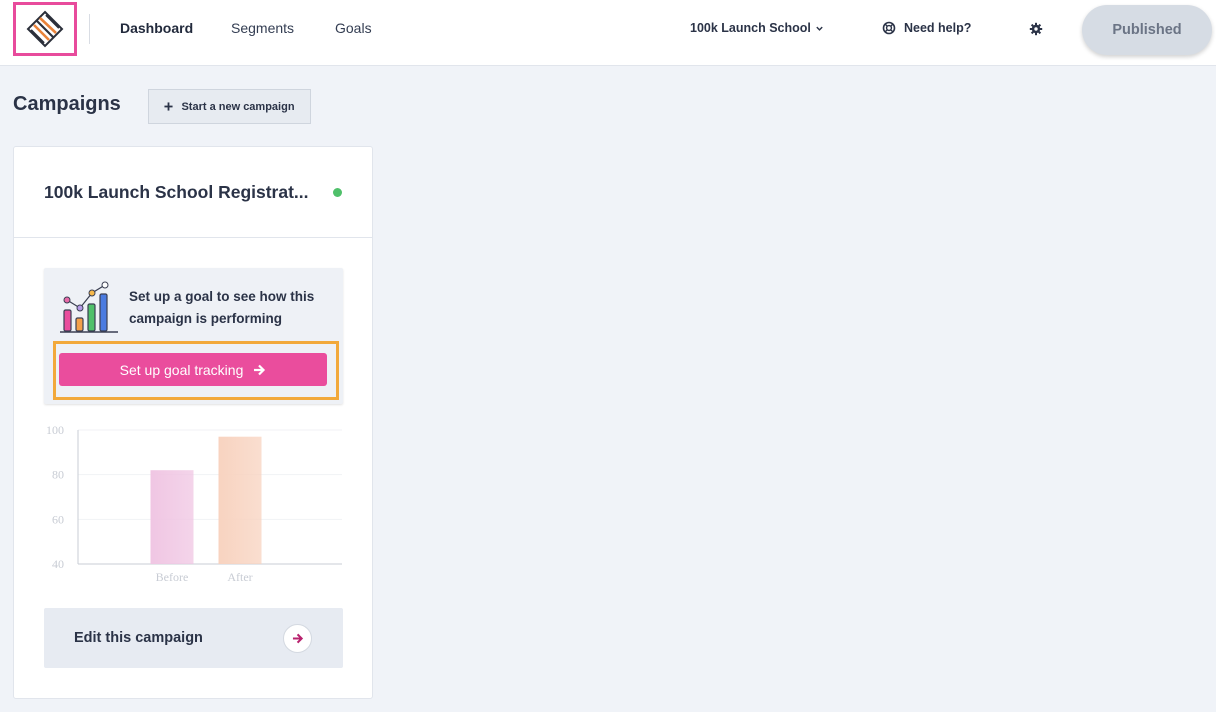 The width and height of the screenshot is (1216, 712). I want to click on y-tick-label: 40, so click(58, 564).